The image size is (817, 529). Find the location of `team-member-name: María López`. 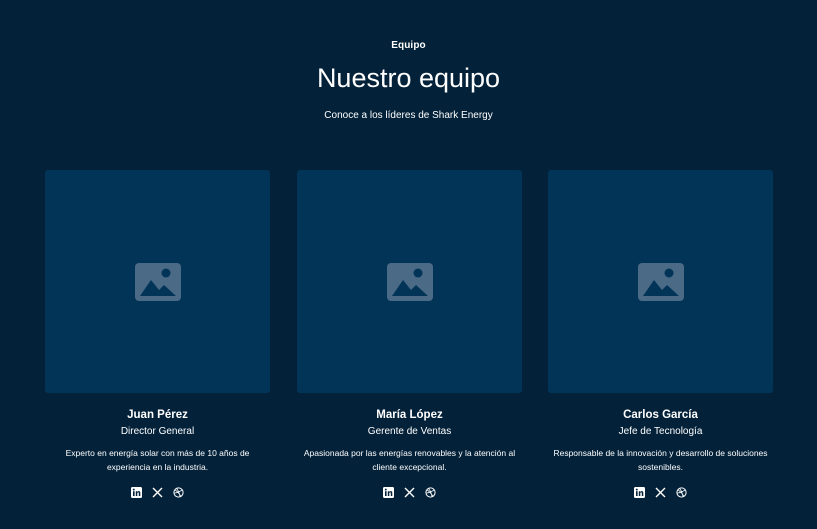

team-member-name: María López is located at coordinates (409, 415).